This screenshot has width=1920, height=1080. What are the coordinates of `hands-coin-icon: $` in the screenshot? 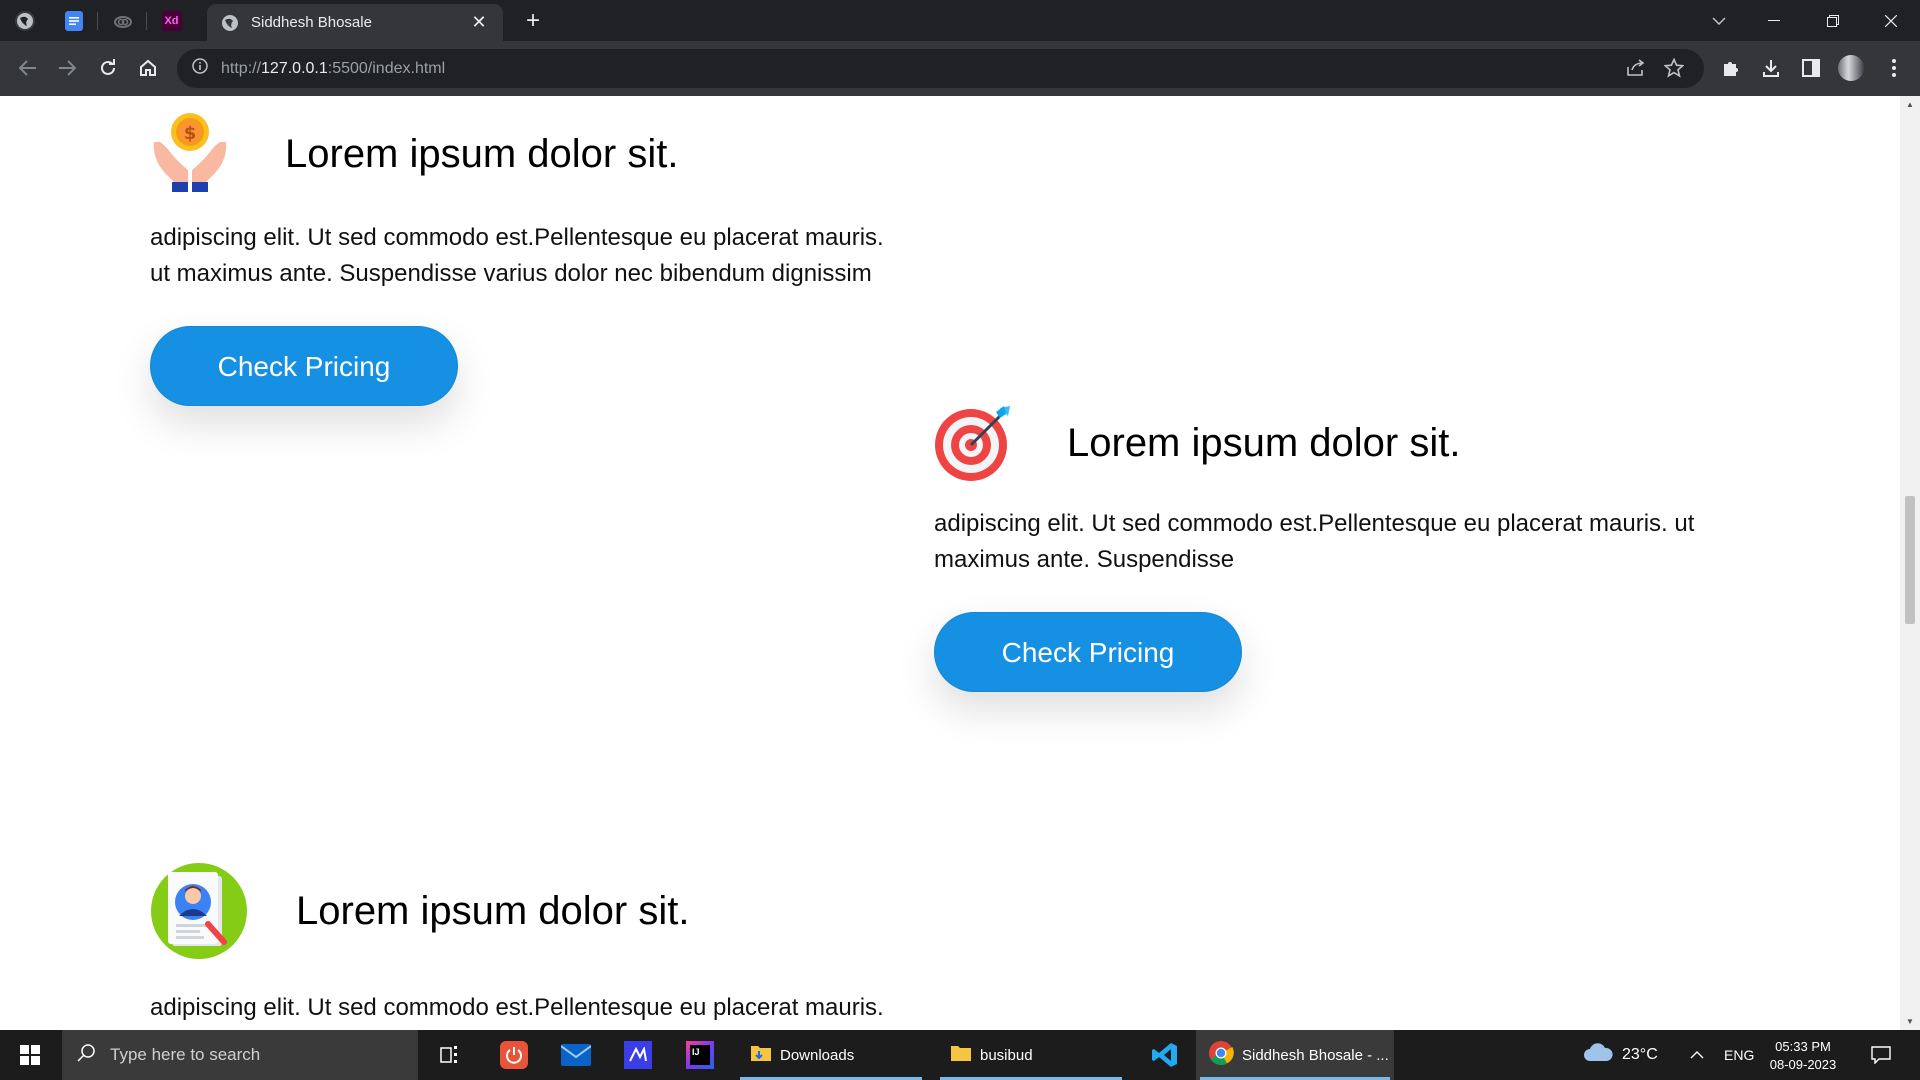 It's located at (190, 154).